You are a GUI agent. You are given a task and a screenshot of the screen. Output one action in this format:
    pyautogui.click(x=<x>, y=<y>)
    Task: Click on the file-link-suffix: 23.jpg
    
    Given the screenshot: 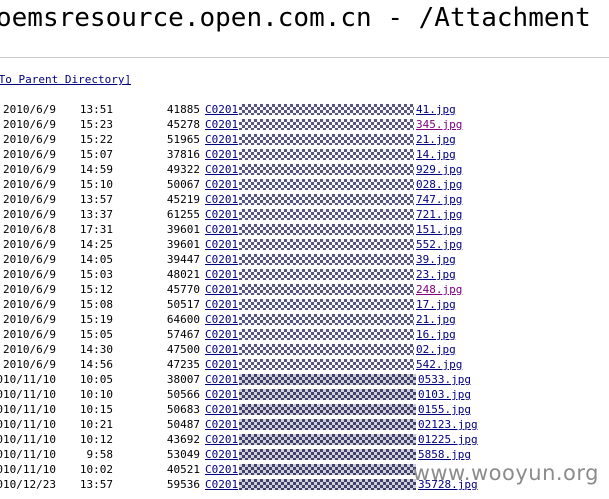 What is the action you would take?
    pyautogui.click(x=436, y=274)
    